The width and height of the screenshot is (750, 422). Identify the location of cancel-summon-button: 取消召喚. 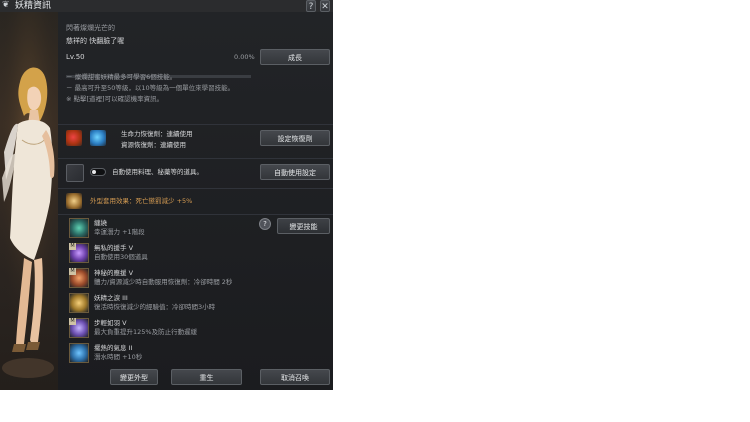
(295, 377).